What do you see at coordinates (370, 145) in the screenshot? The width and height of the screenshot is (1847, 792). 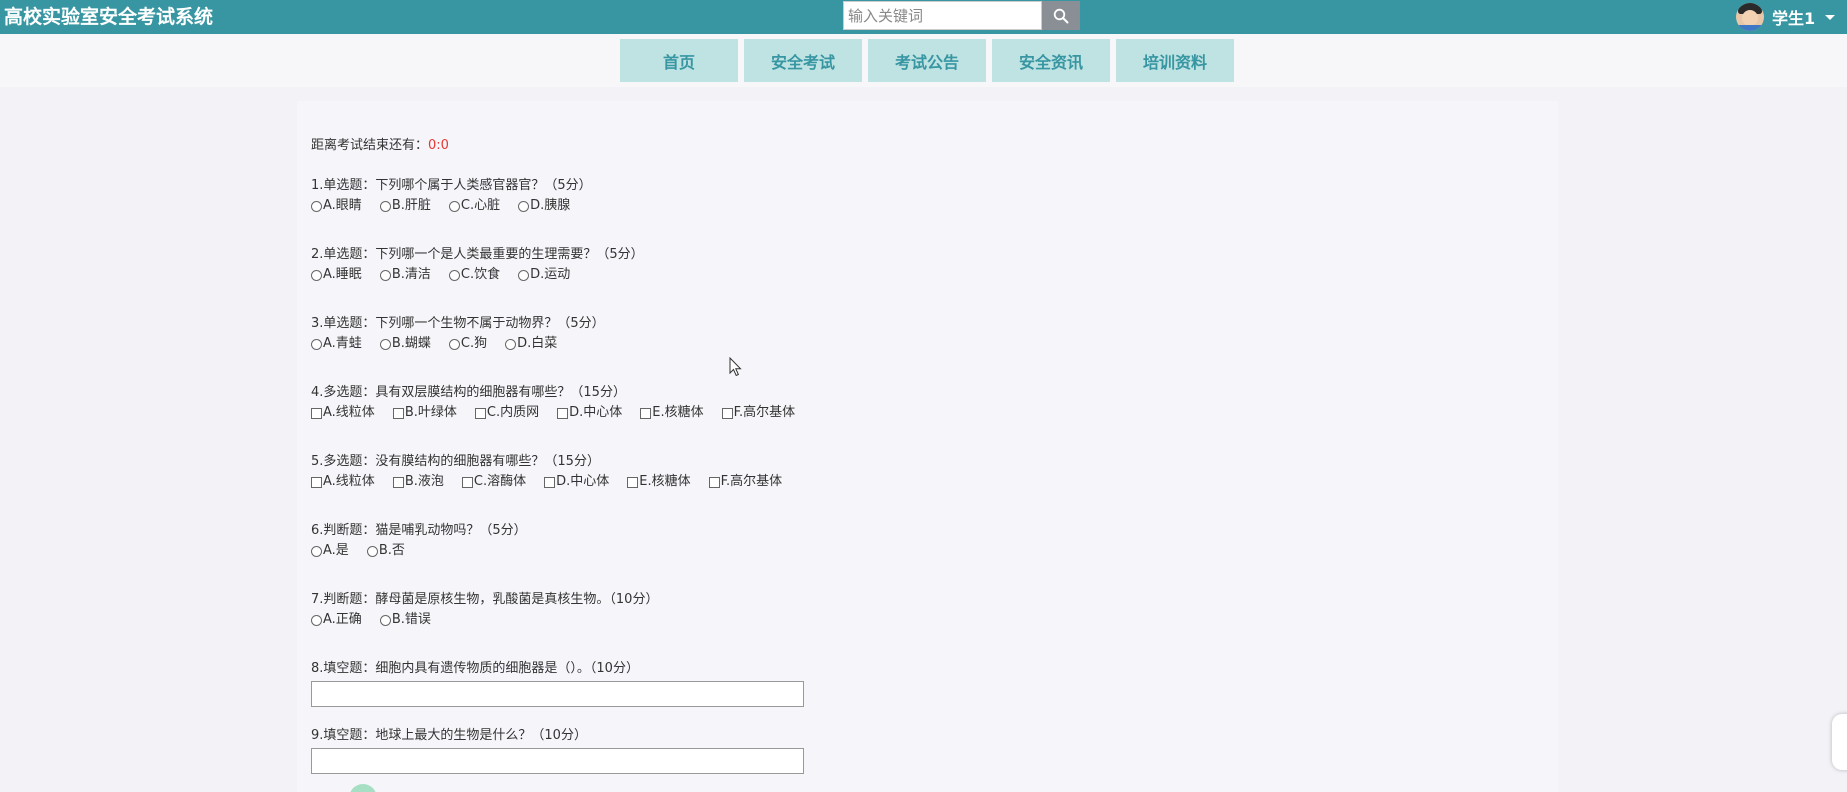 I see `countdown-label: 距离考试结束还有：` at bounding box center [370, 145].